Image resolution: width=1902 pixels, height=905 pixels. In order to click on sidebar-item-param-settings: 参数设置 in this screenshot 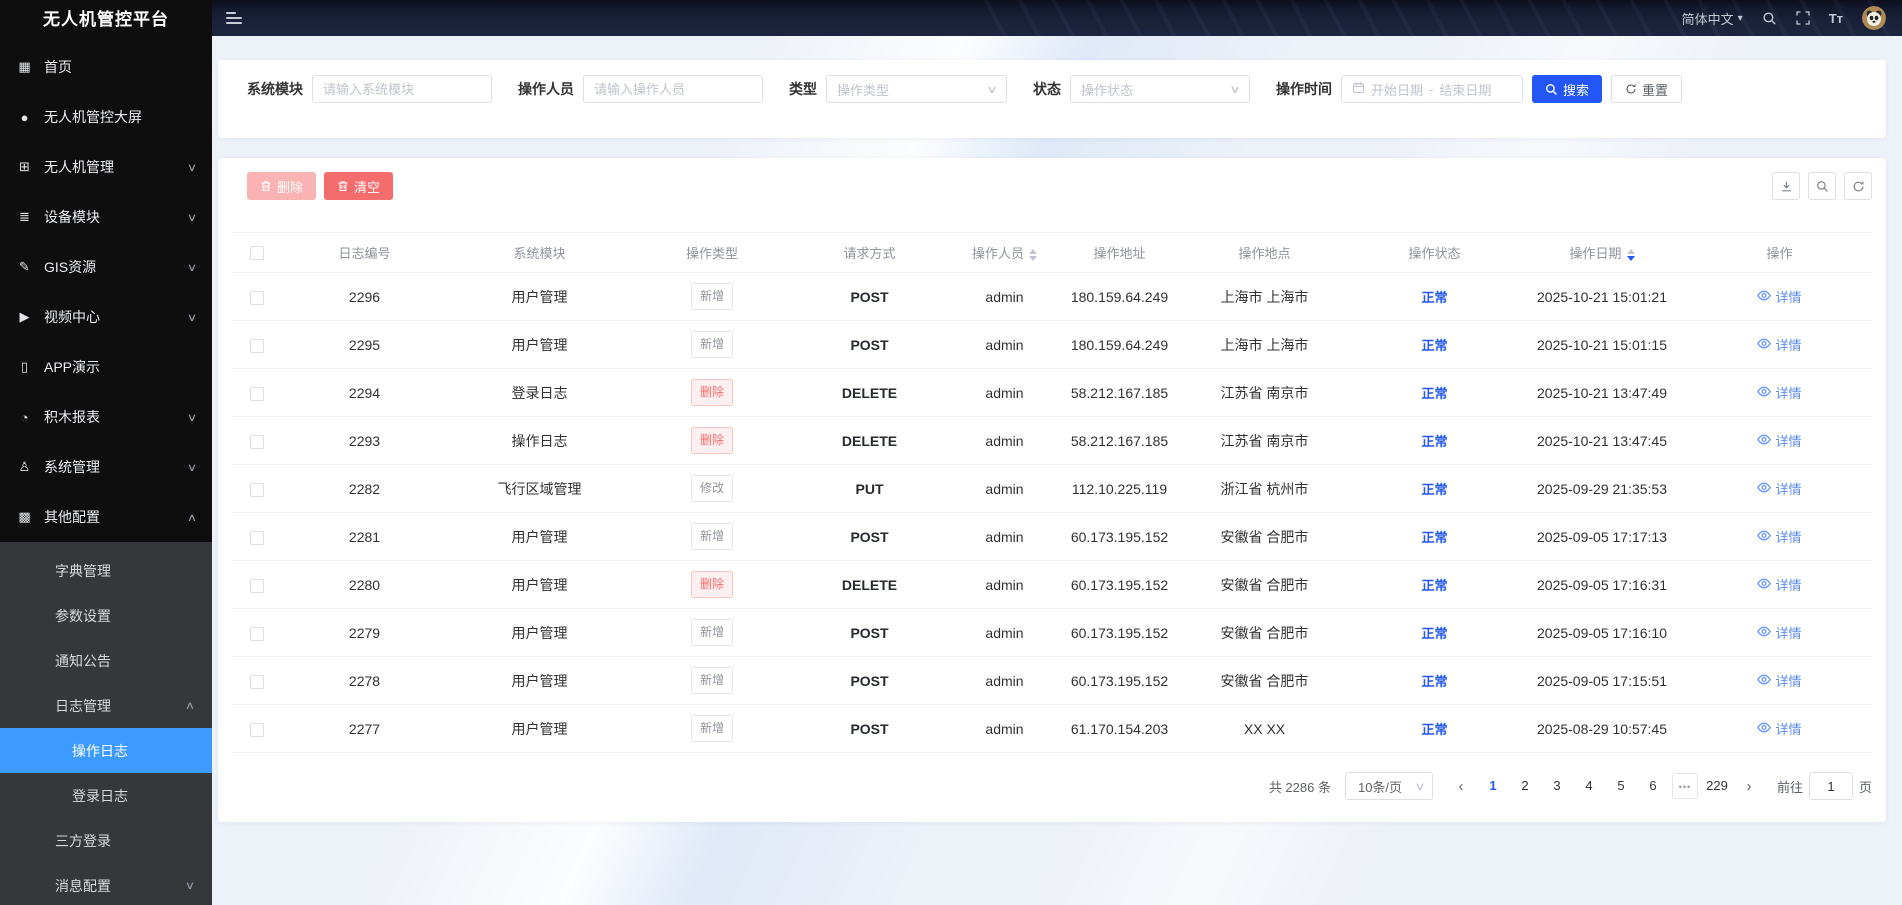, I will do `click(106, 615)`.